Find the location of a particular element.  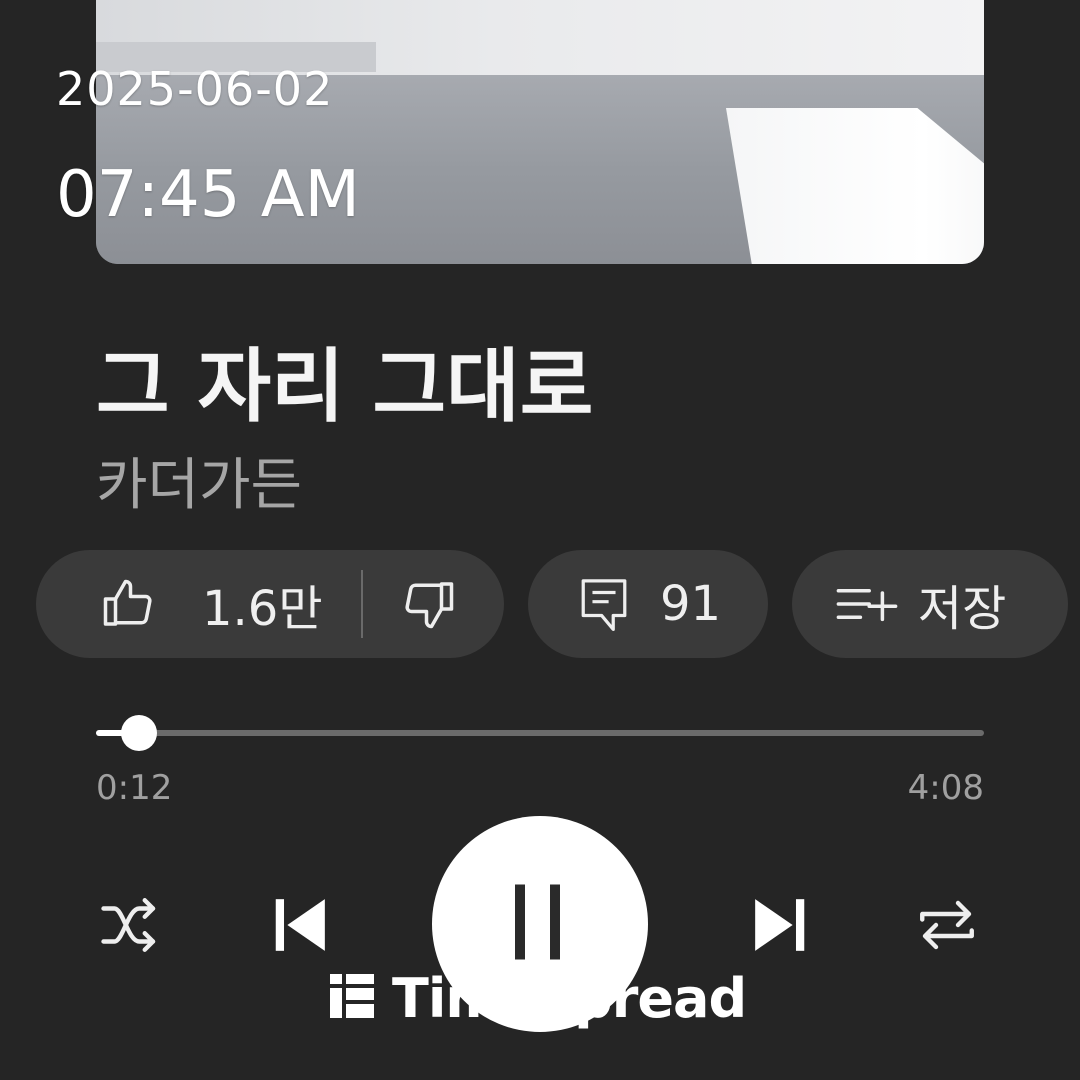

watermark-text: TimeSpread is located at coordinates (569, 998).